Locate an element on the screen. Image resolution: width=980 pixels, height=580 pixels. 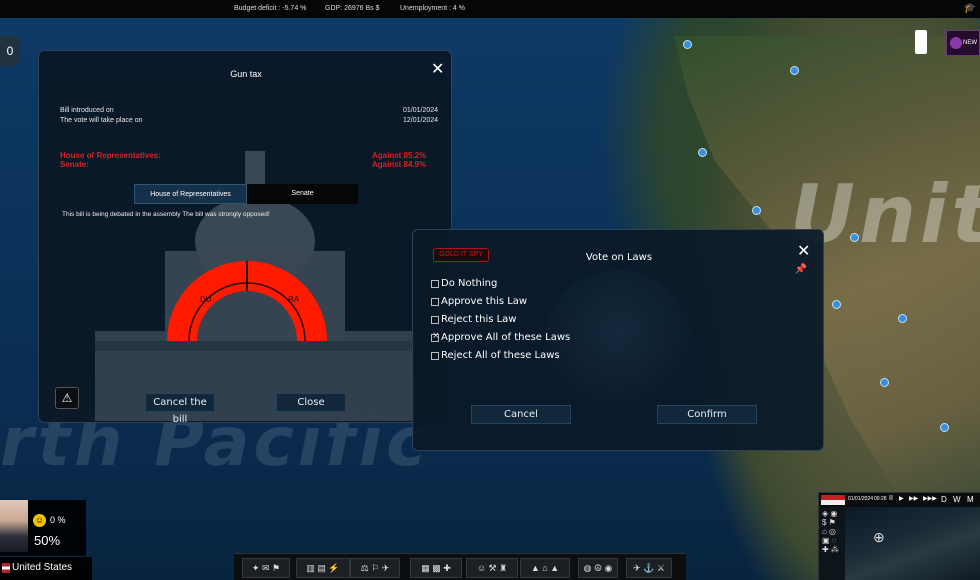
speed-2-button: ▶▶ is located at coordinates (913, 498).